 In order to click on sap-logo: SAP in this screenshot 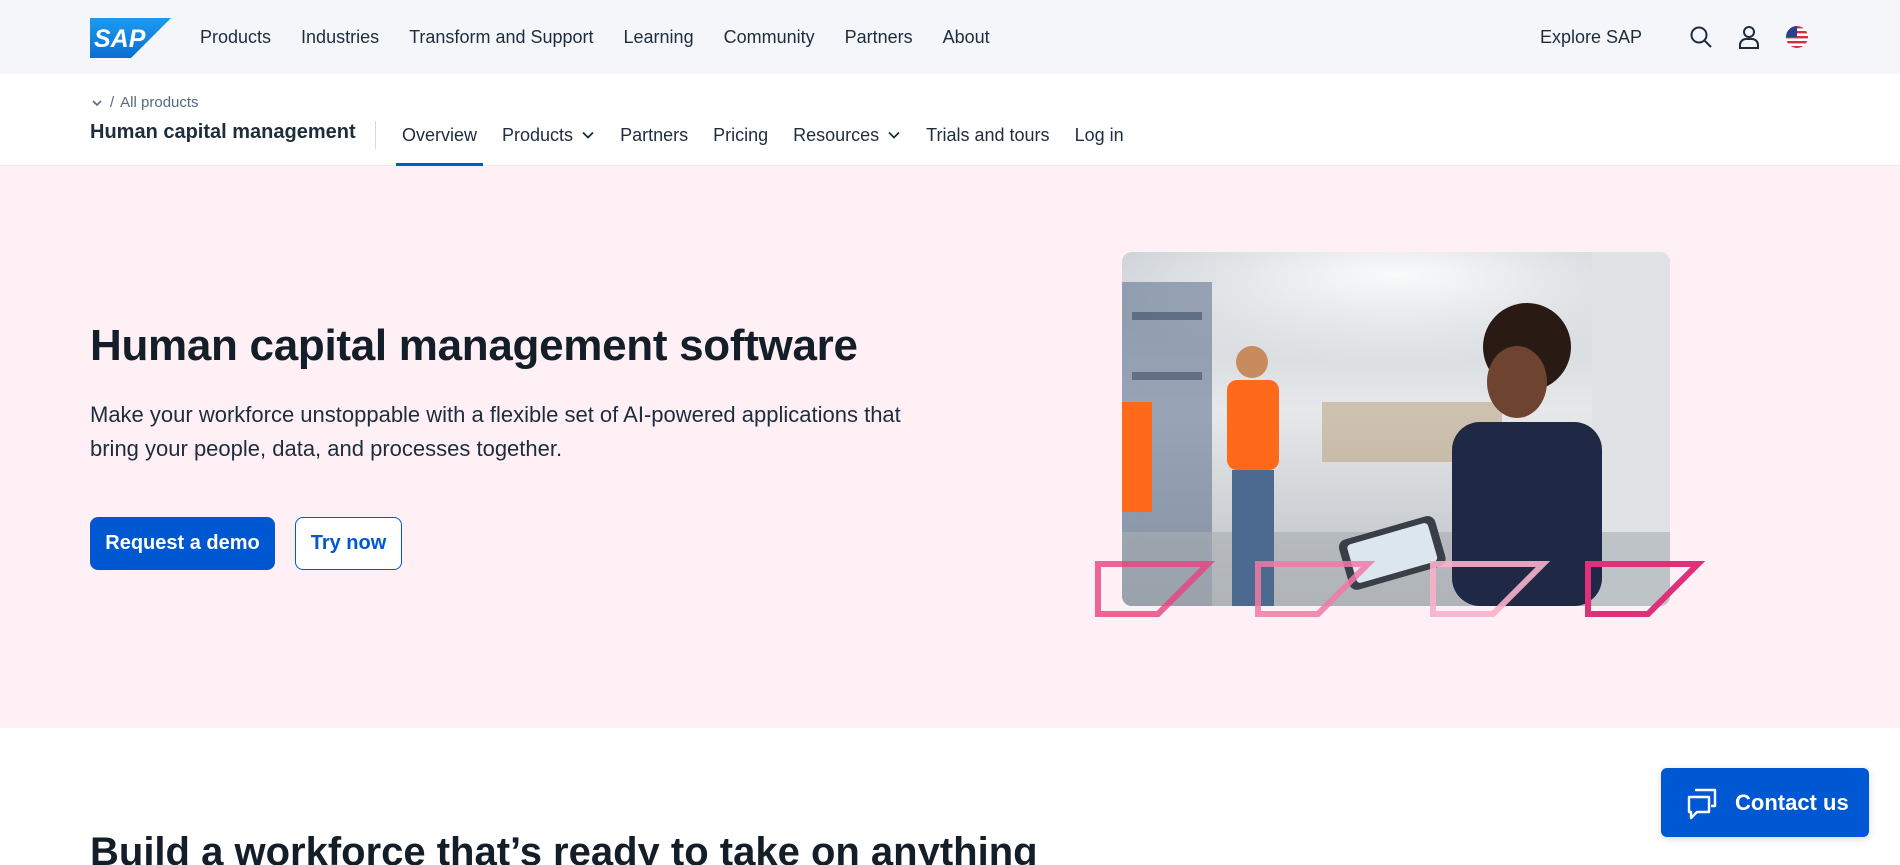, I will do `click(130, 38)`.